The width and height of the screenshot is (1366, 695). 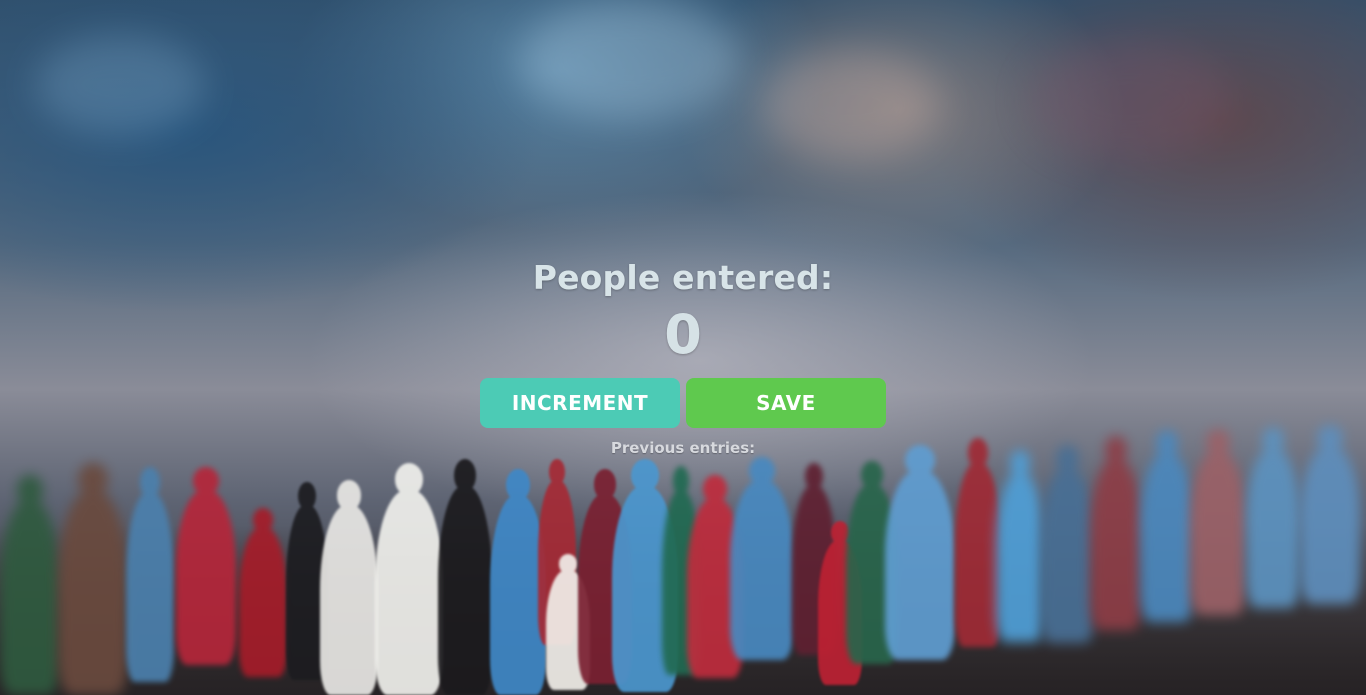 What do you see at coordinates (683, 277) in the screenshot?
I see `counter-title: People entered:` at bounding box center [683, 277].